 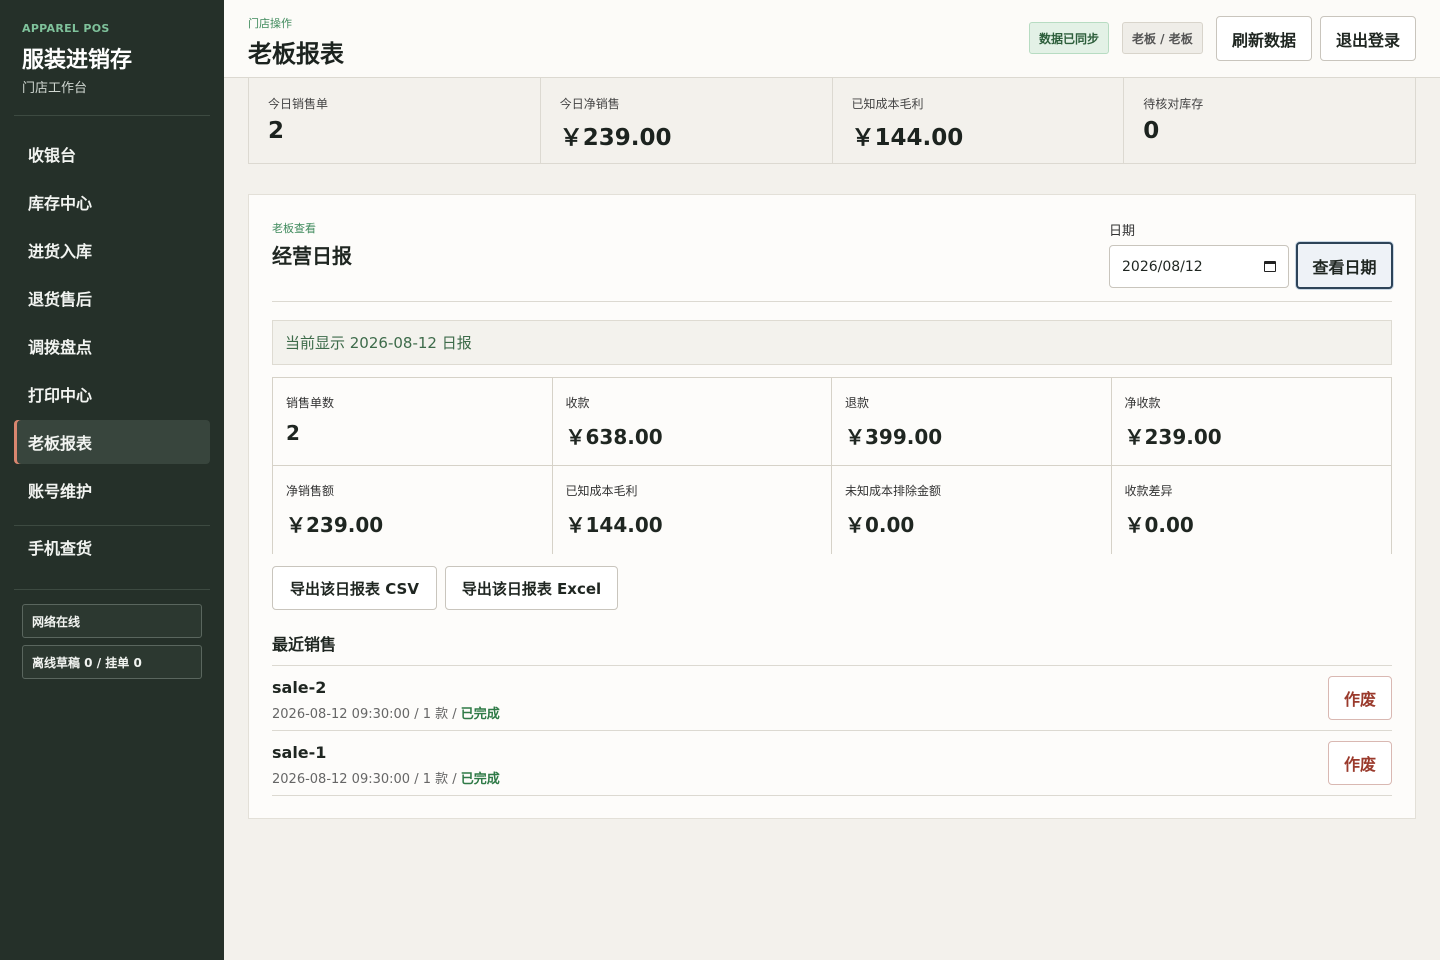 I want to click on metric-value: ￥638.00, so click(x=614, y=437).